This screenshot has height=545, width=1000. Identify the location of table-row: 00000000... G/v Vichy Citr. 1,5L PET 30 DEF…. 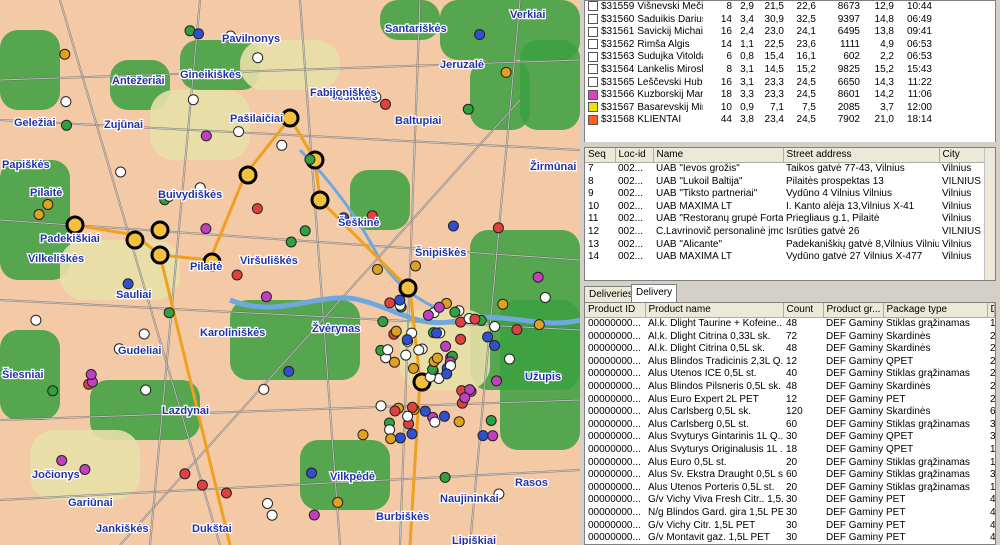
(790, 526).